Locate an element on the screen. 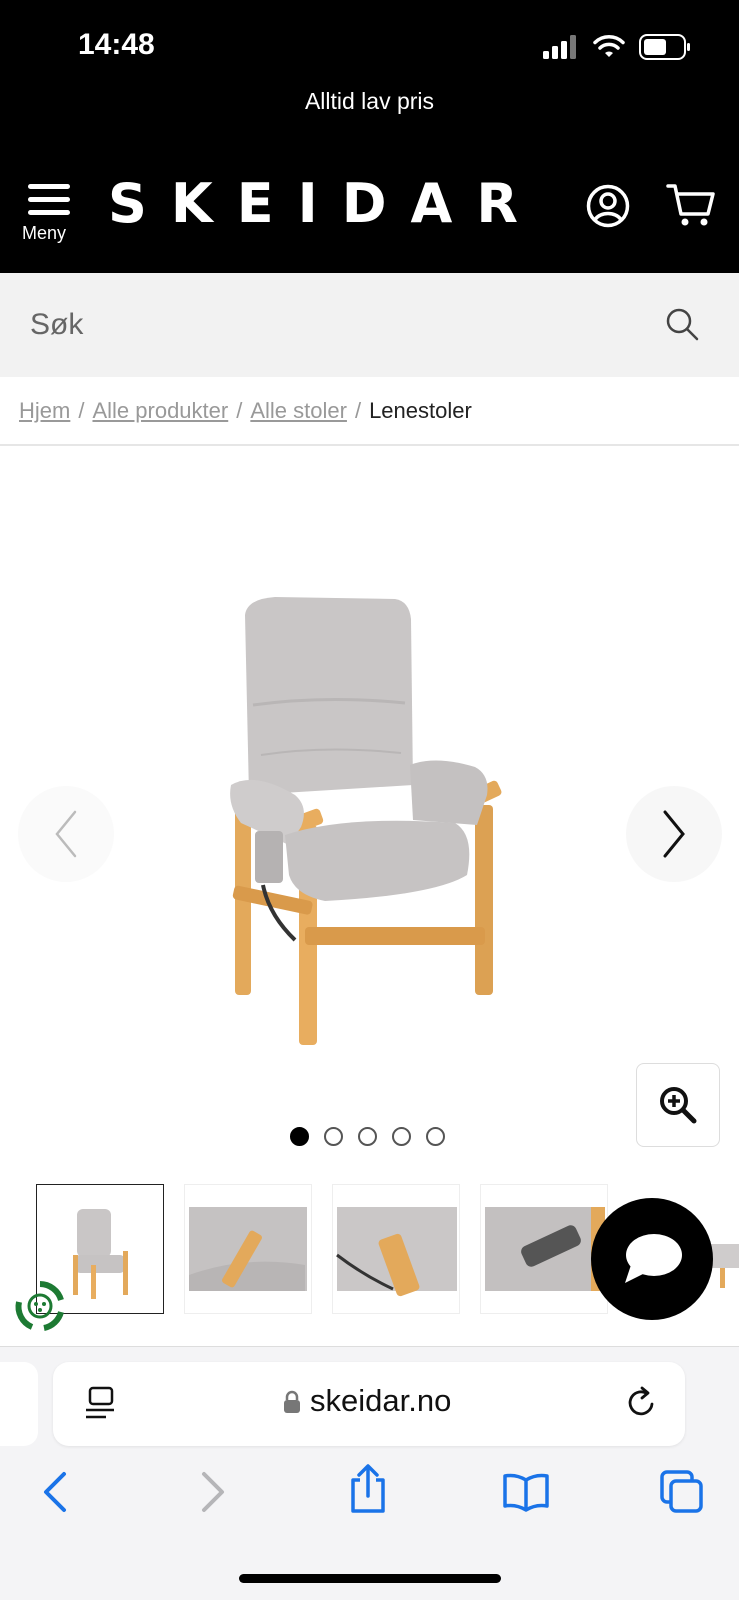 The height and width of the screenshot is (1600, 739). recycle-leaf-icon is located at coordinates (39, 1306).